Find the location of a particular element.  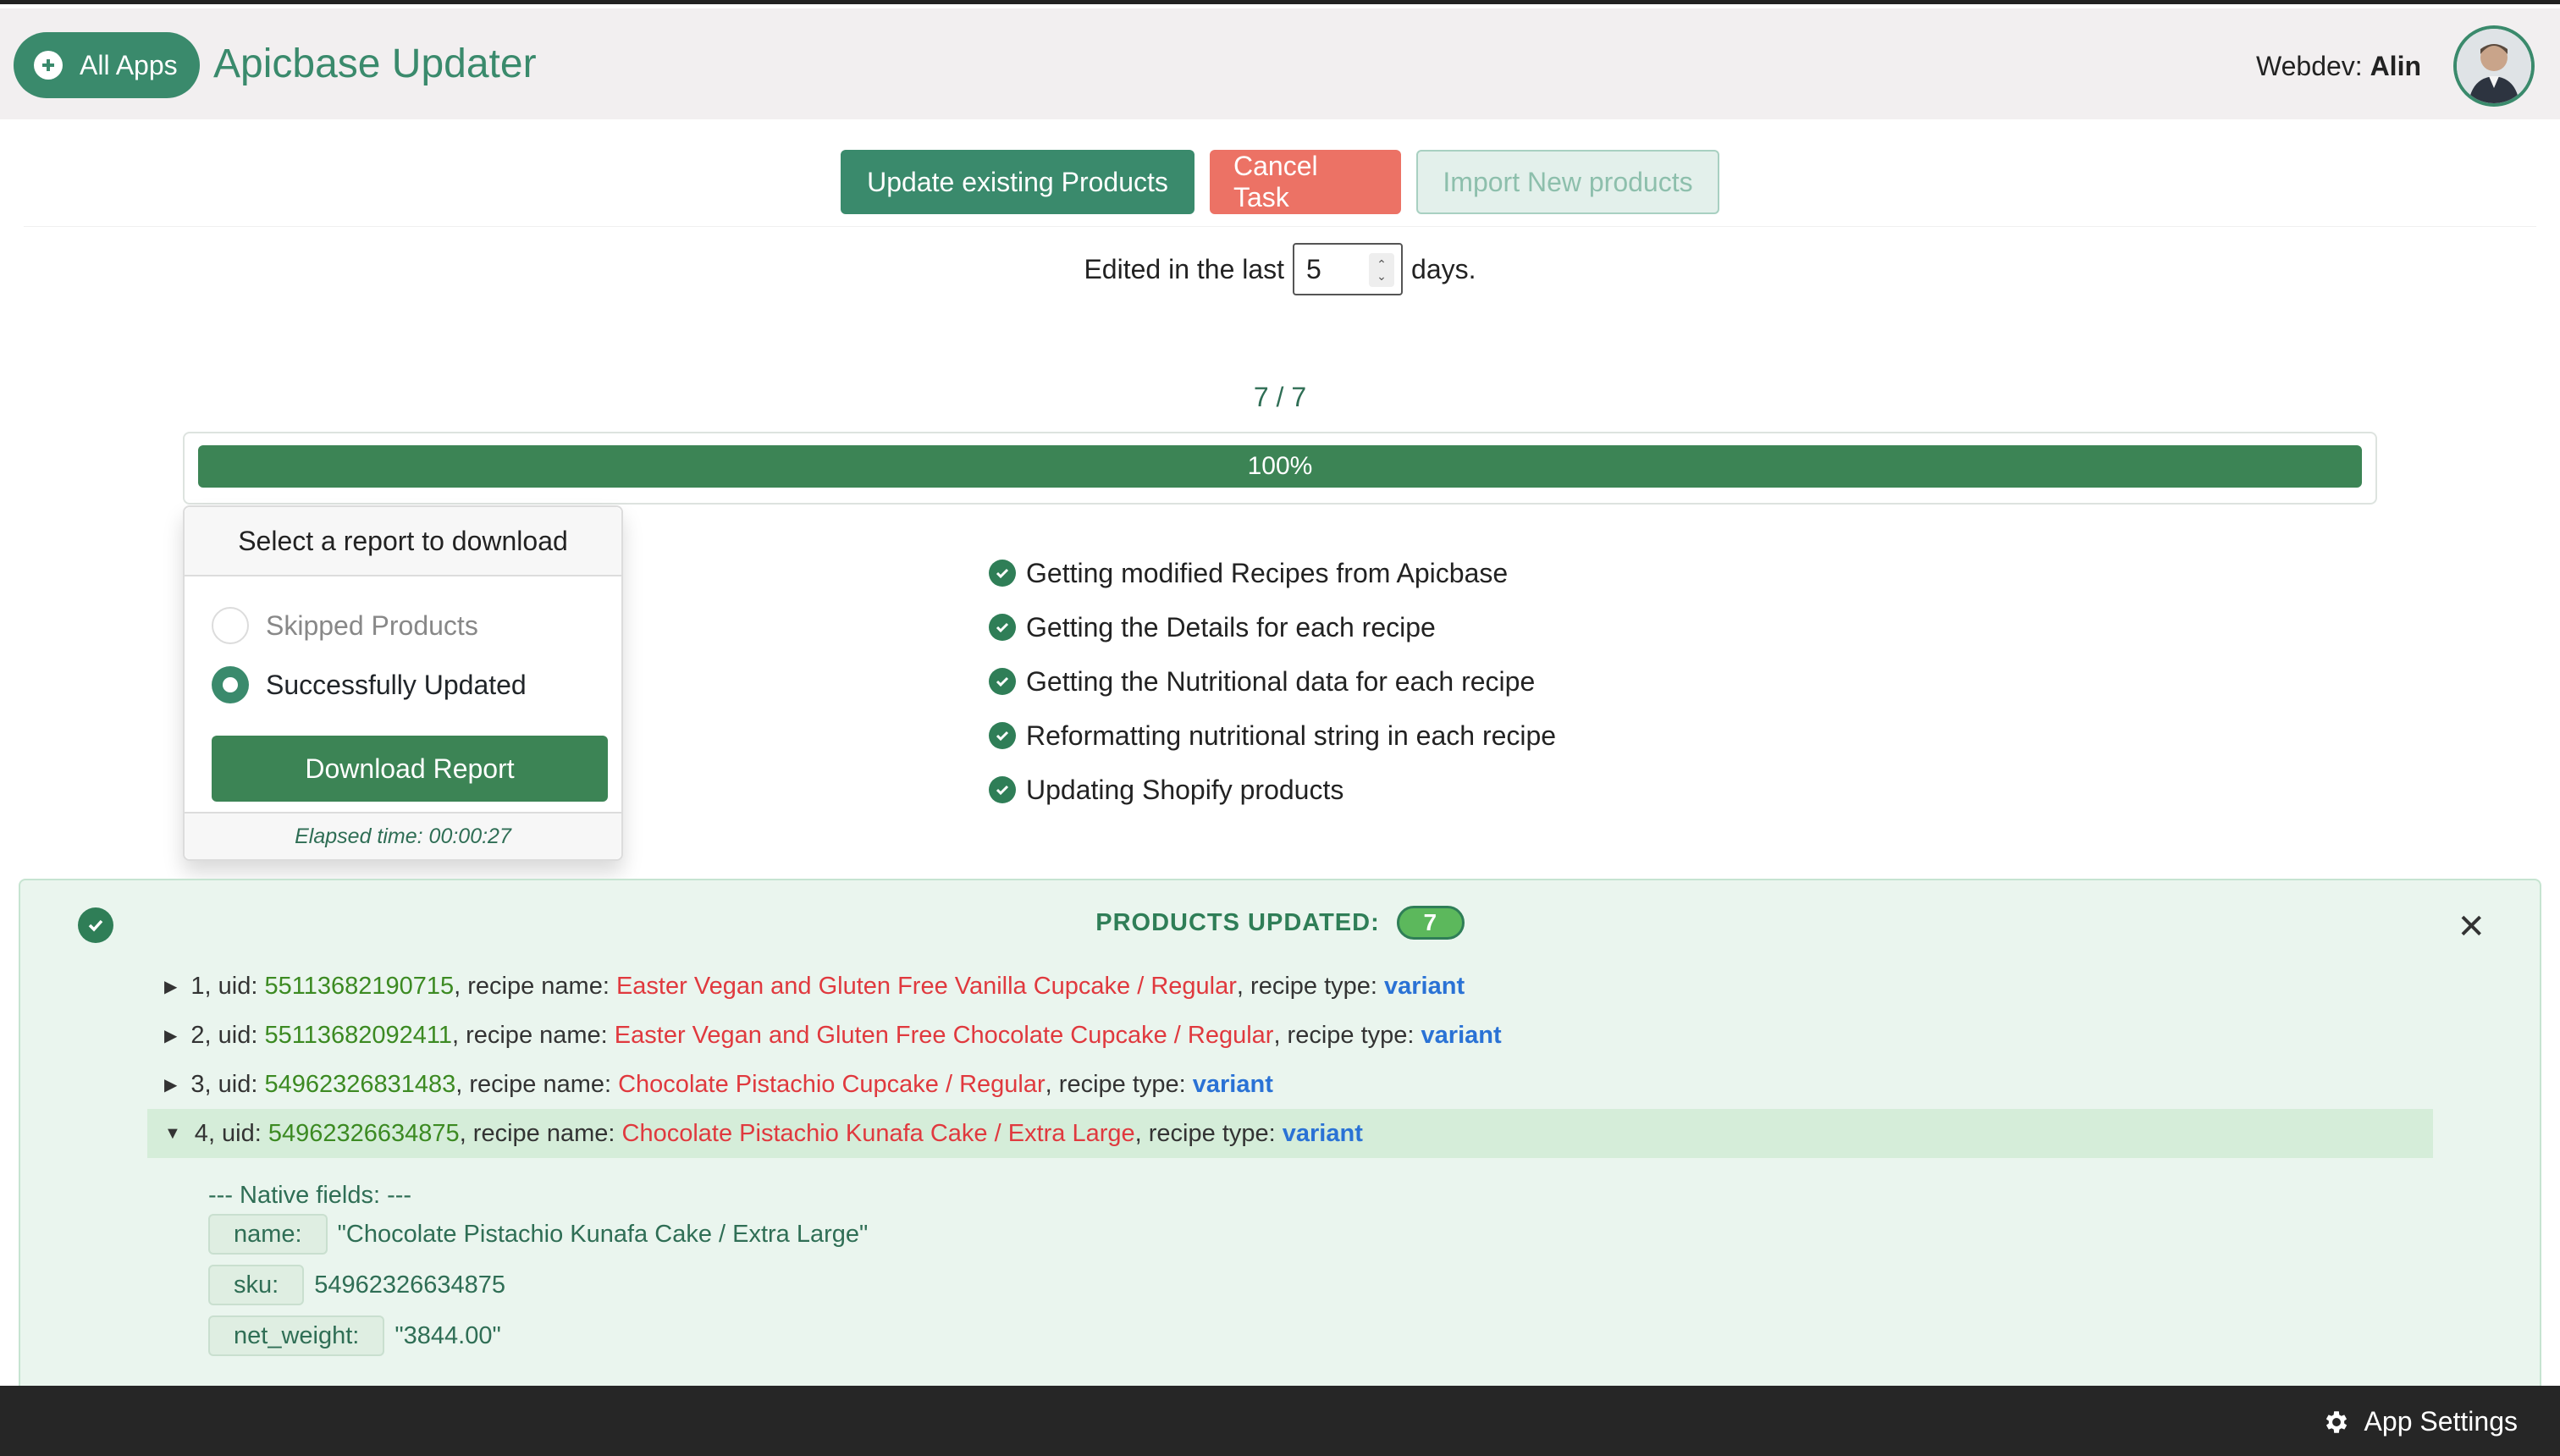

app-settings-label: App Settings is located at coordinates (2441, 1421).